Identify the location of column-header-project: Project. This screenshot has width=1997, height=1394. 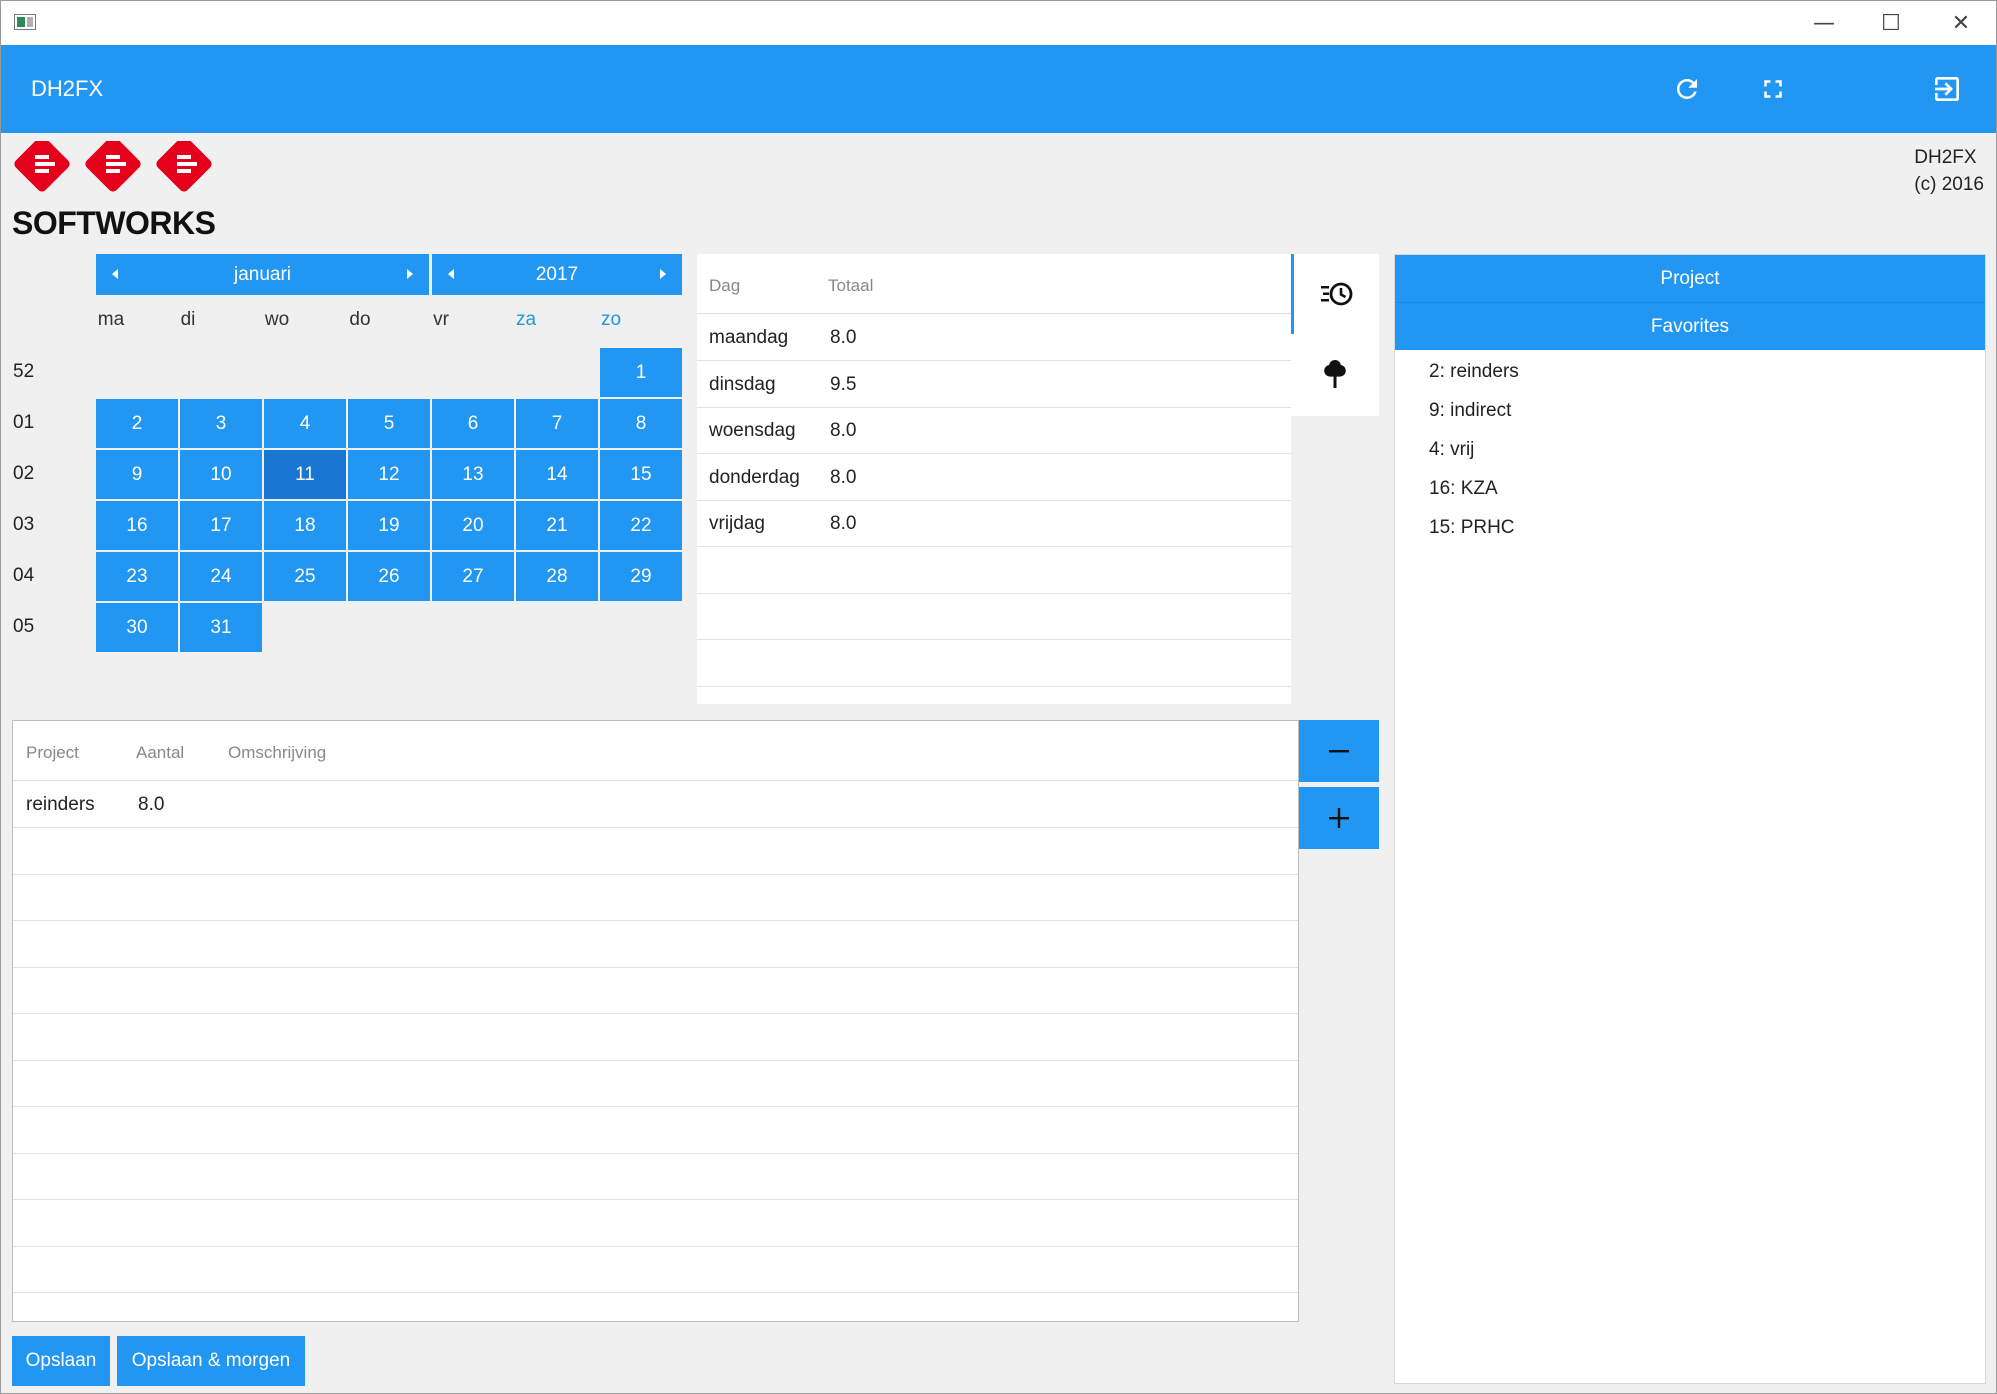
(52, 753).